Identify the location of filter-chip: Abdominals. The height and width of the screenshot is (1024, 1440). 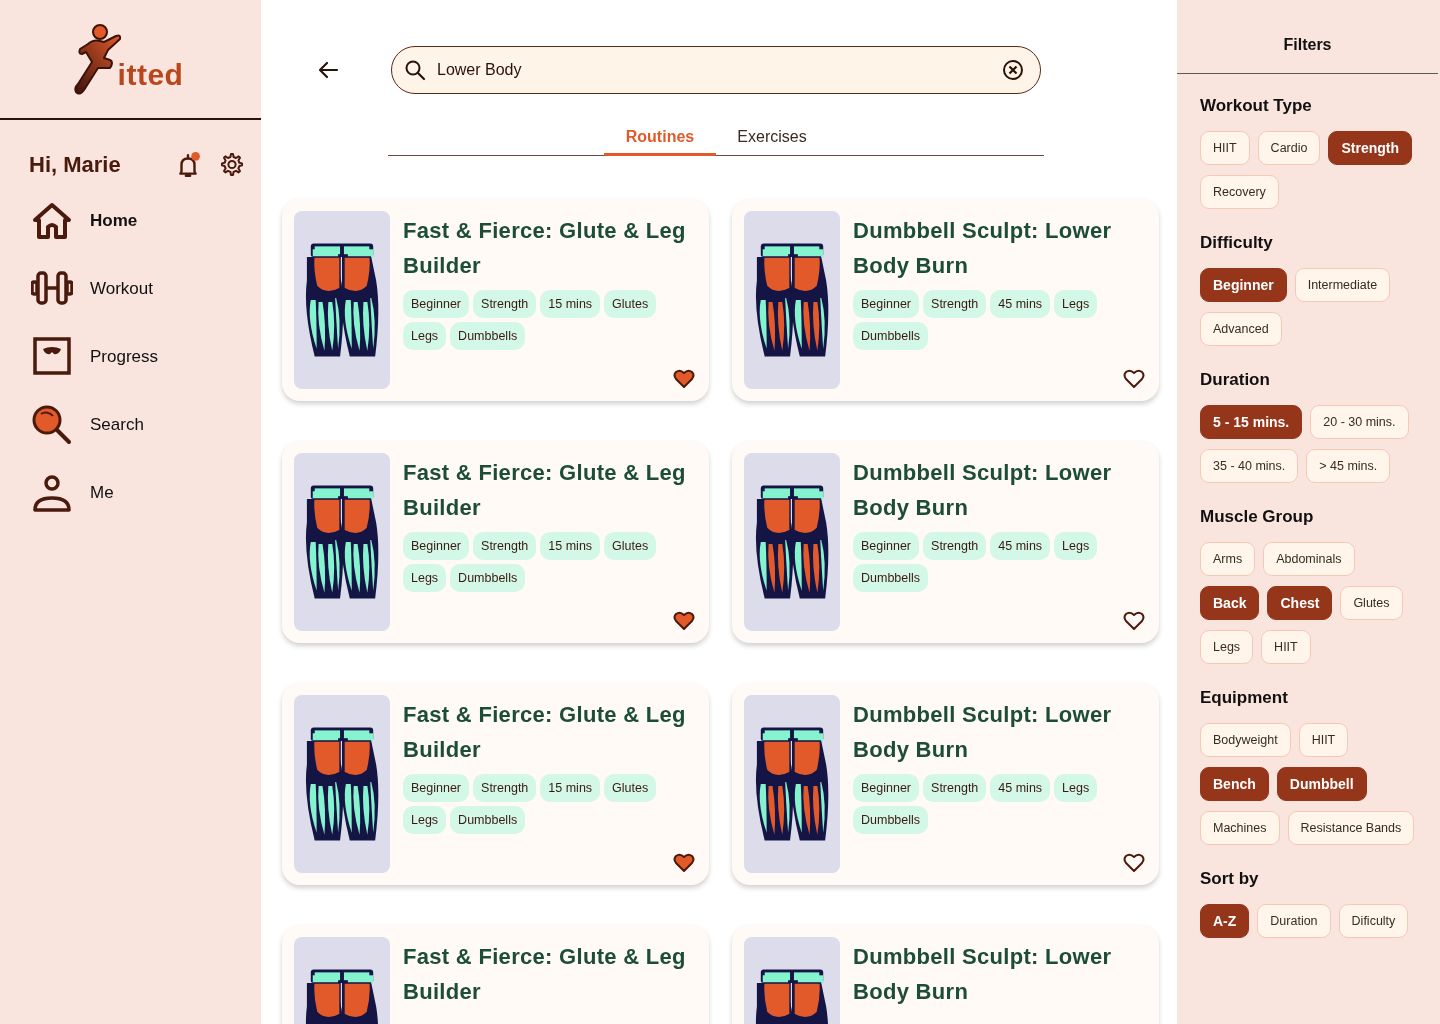
(1309, 559).